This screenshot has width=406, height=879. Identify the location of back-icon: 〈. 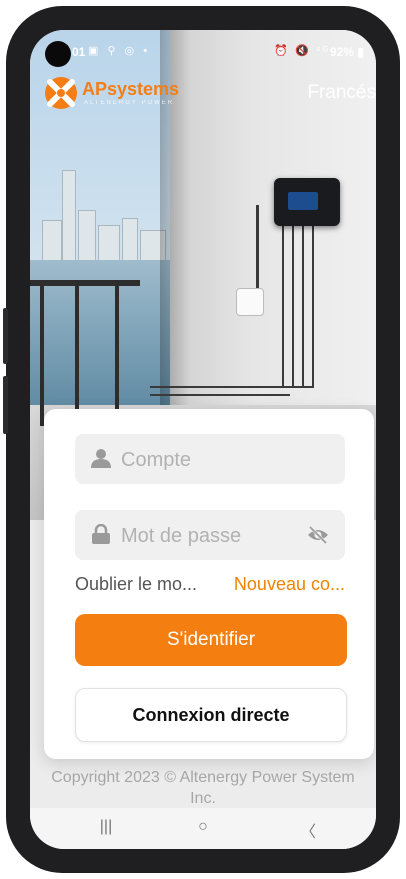
(308, 829).